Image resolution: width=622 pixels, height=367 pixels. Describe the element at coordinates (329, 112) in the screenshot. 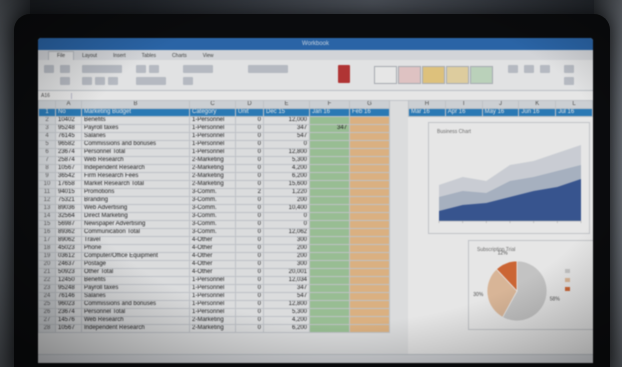

I see `header-cell: Jan 16` at that location.